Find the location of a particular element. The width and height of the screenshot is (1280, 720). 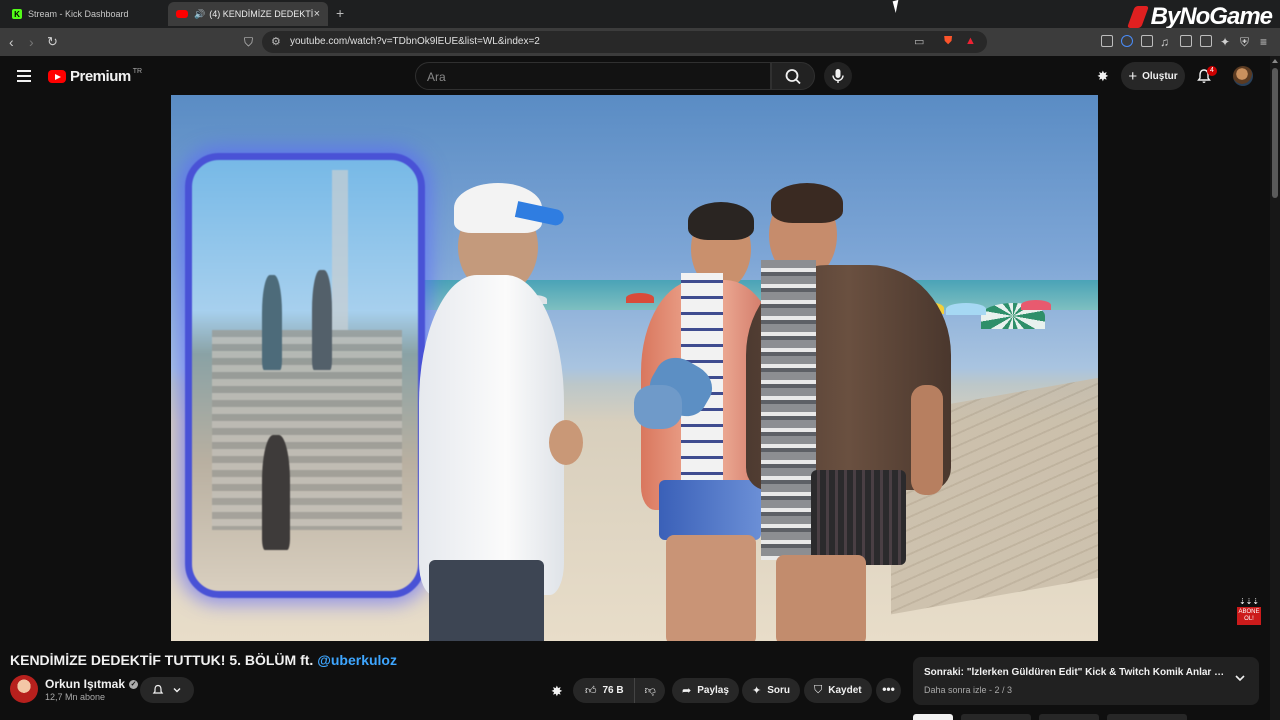

back-icon: ‹ is located at coordinates (11, 42).